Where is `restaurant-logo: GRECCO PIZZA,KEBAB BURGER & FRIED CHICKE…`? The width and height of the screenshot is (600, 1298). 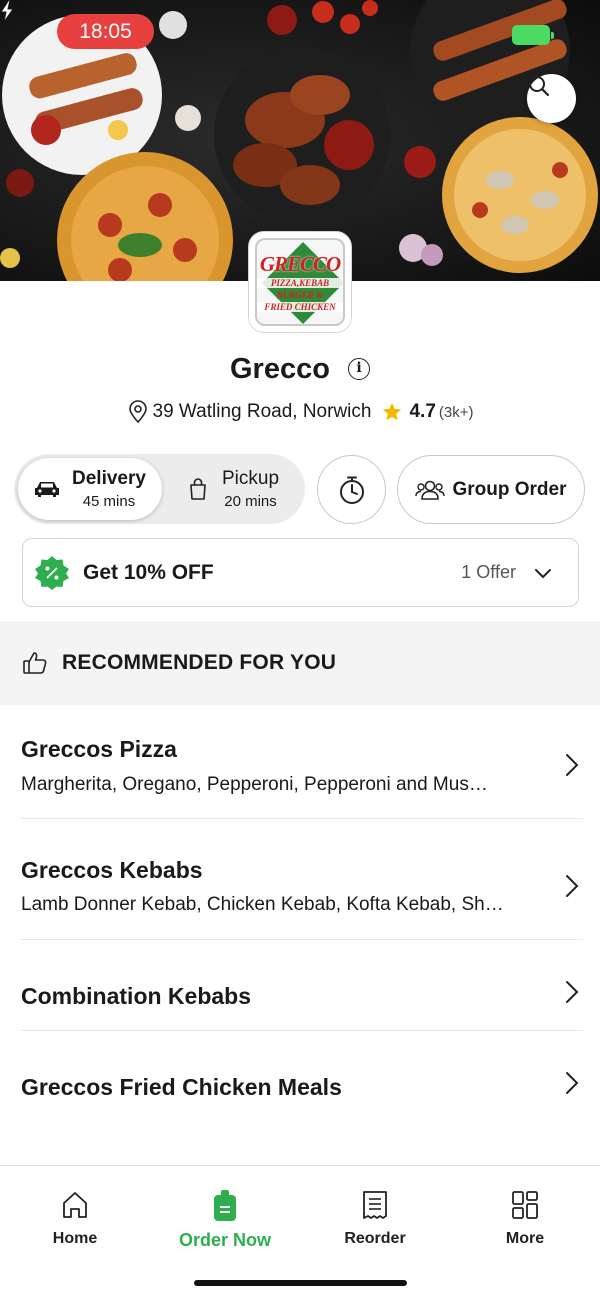
restaurant-logo: GRECCO PIZZA,KEBAB BURGER & FRIED CHICKE… is located at coordinates (300, 282).